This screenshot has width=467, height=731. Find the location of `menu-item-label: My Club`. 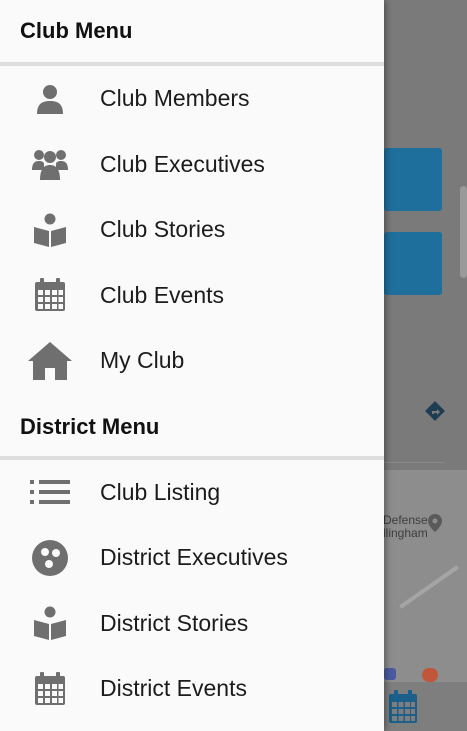

menu-item-label: My Club is located at coordinates (142, 360).